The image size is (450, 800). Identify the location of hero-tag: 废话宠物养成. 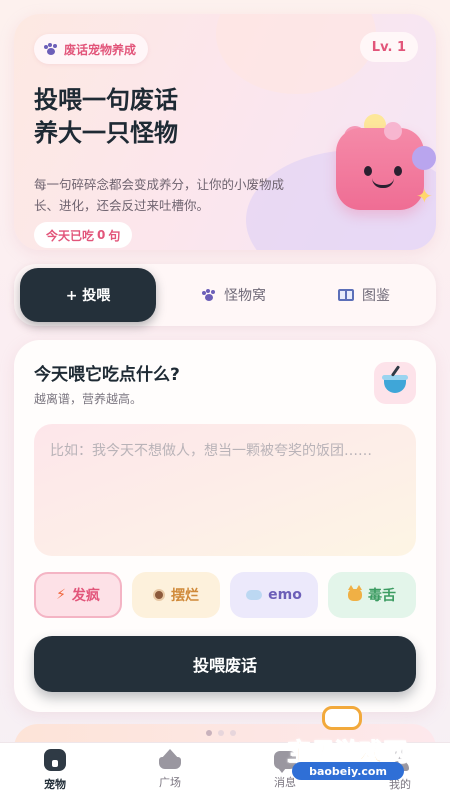
(91, 49).